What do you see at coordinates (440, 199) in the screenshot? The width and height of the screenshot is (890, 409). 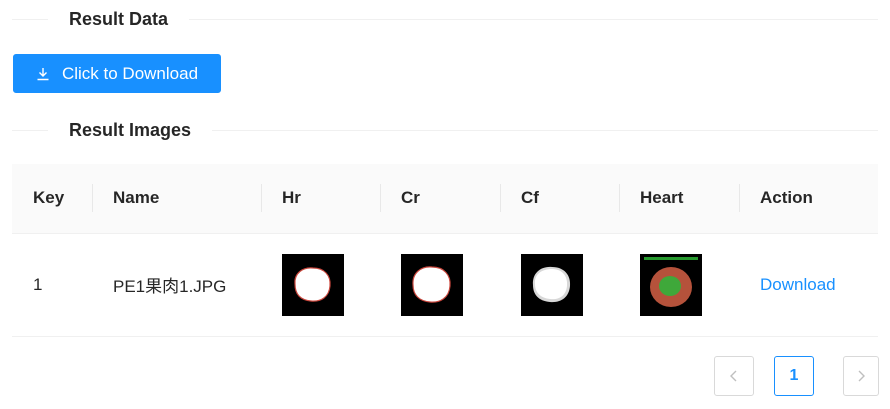 I see `column-header-cr: Cr` at bounding box center [440, 199].